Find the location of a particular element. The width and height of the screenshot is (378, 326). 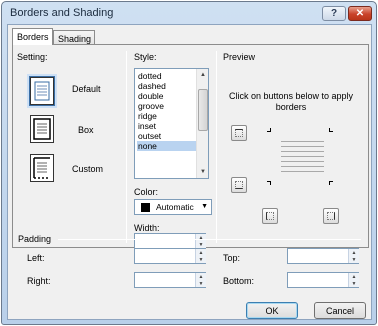

tab-borders: Borders is located at coordinates (32, 36).